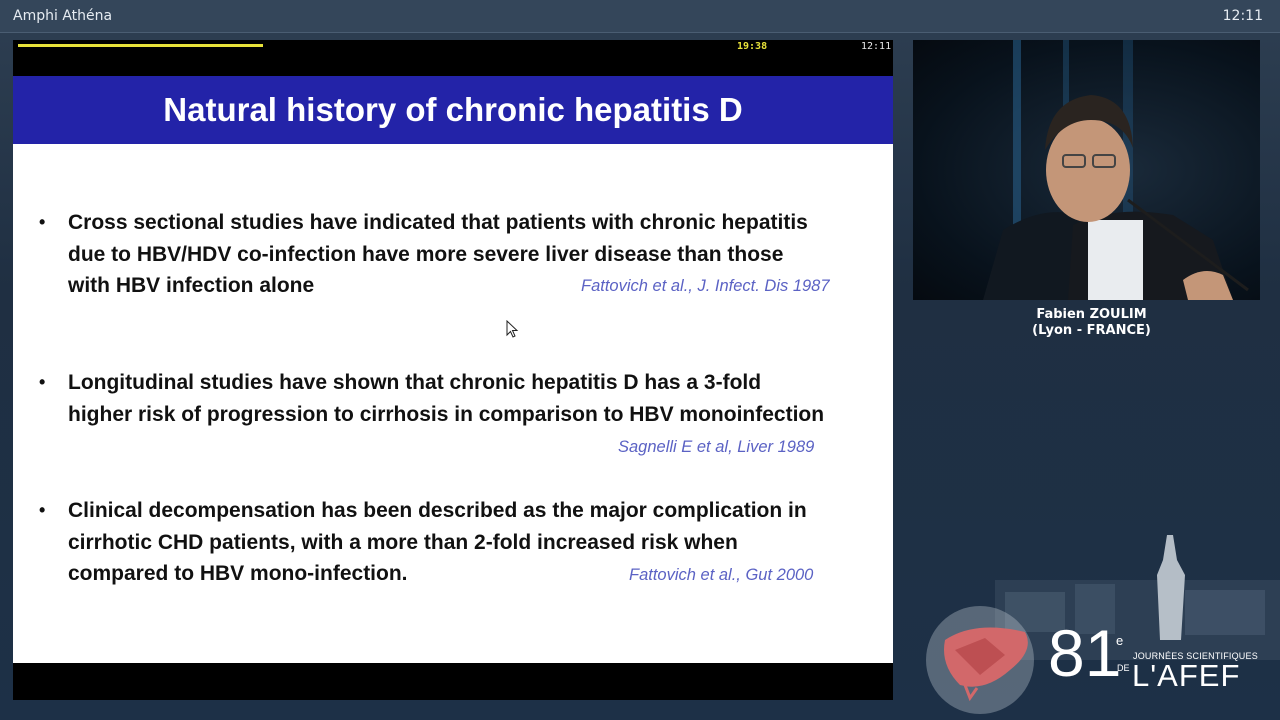 This screenshot has width=1280, height=720. What do you see at coordinates (1116, 170) in the screenshot?
I see `speaker-photo` at bounding box center [1116, 170].